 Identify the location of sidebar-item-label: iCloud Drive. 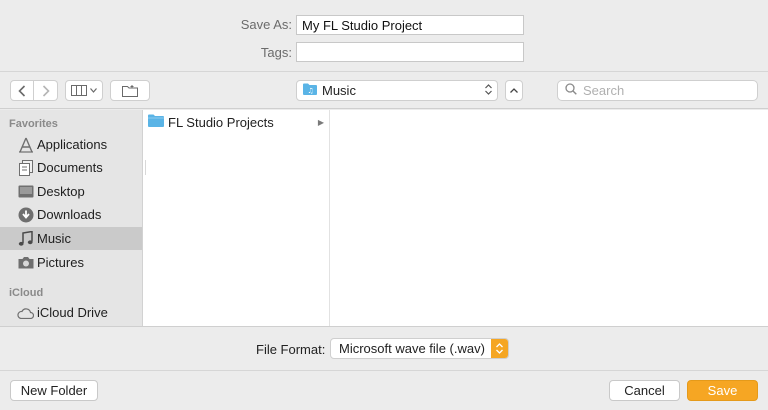
(72, 312).